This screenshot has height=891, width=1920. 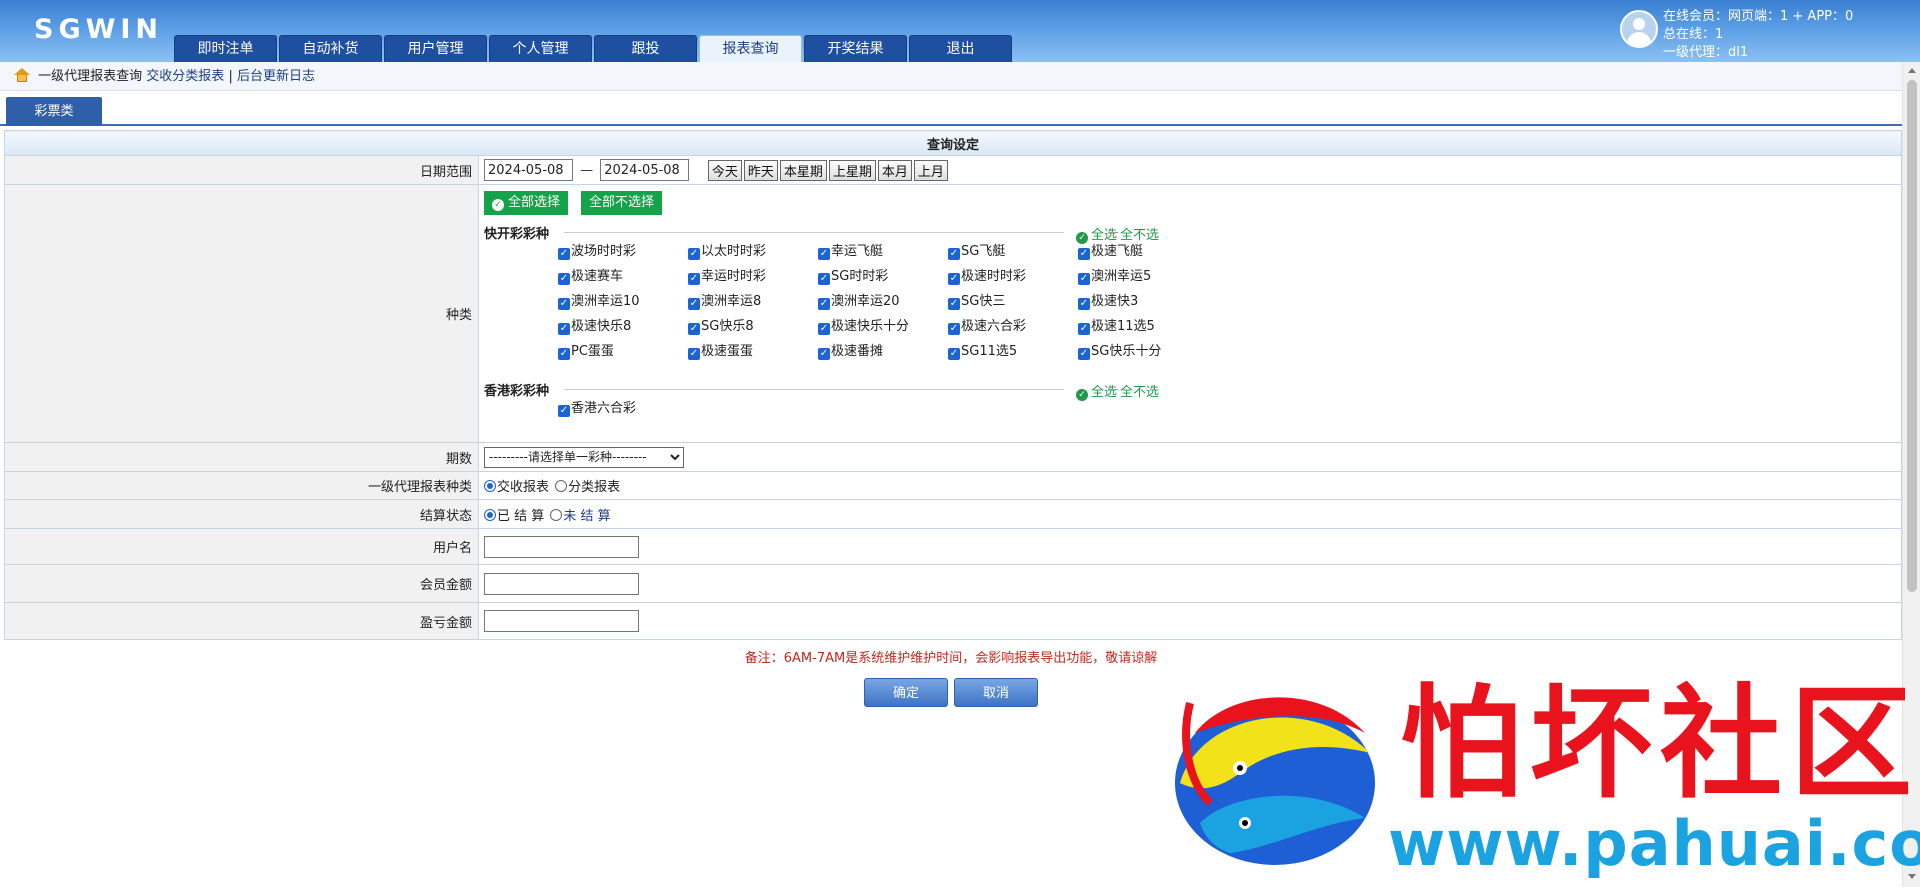 I want to click on date-dash: —, so click(x=587, y=170).